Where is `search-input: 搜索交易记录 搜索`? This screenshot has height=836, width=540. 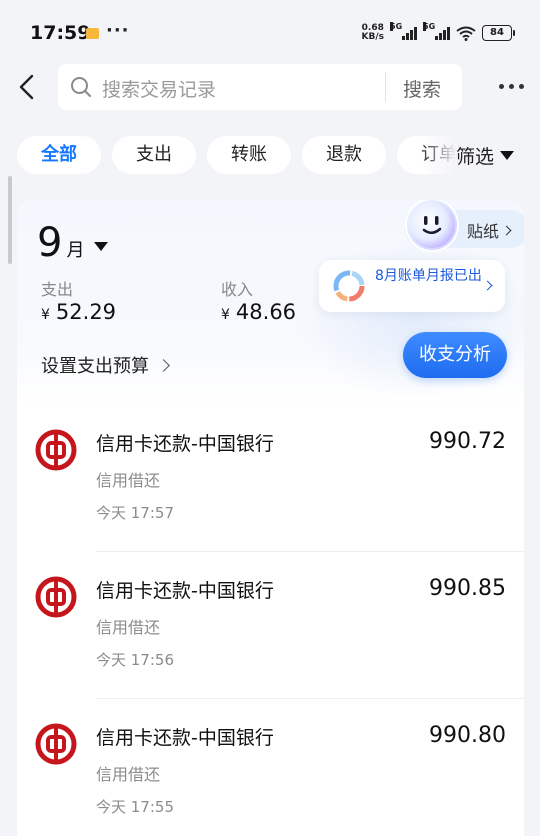 search-input: 搜索交易记录 搜索 is located at coordinates (260, 87).